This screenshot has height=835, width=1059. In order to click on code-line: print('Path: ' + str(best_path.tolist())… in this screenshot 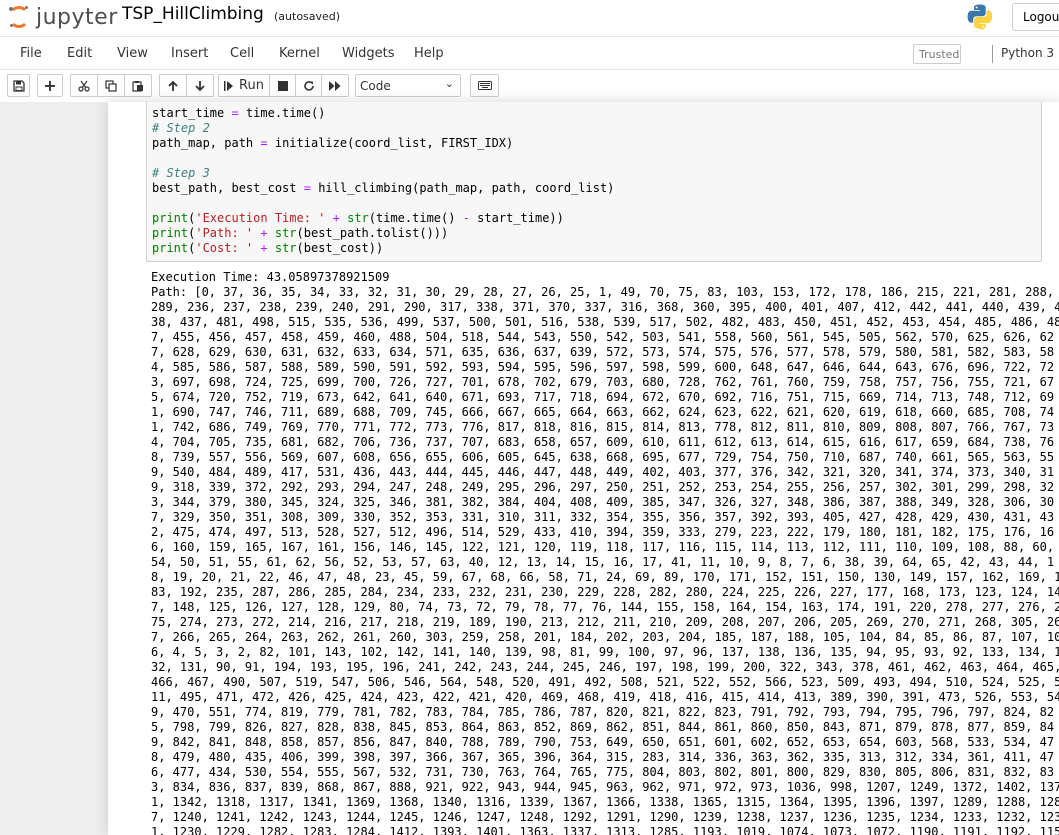, I will do `click(300, 233)`.